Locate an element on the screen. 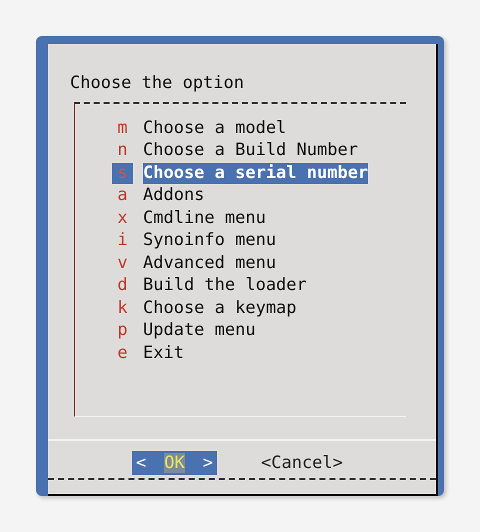 This screenshot has width=480, height=532. menu-hotkey: d is located at coordinates (122, 285).